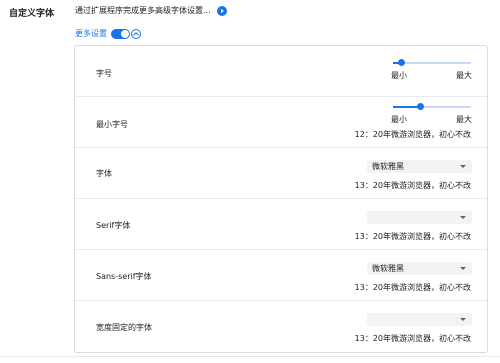 Image resolution: width=500 pixels, height=363 pixels. Describe the element at coordinates (250, 356) in the screenshot. I see `divider` at that location.